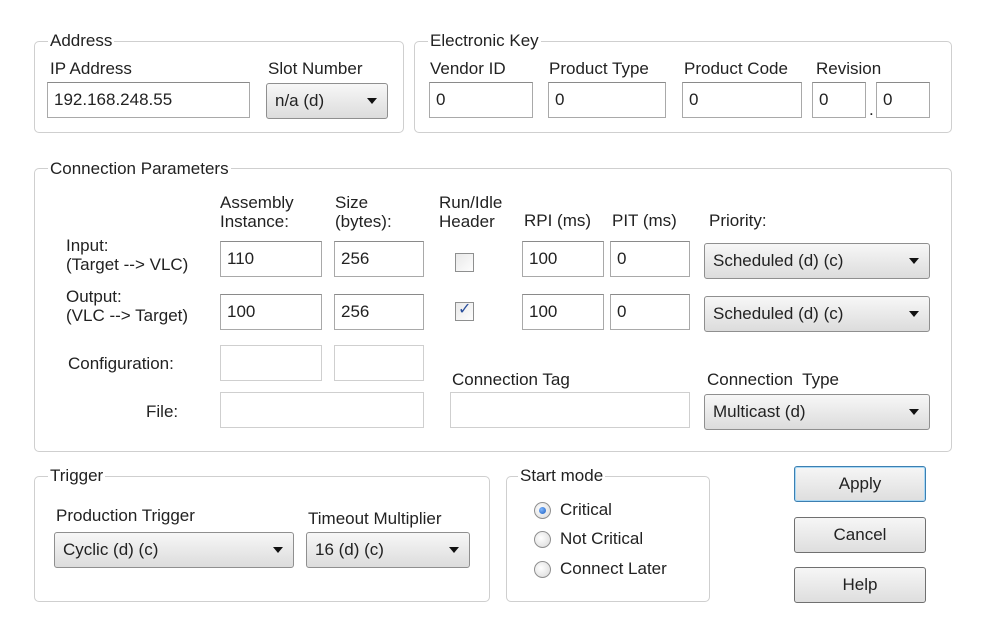 This screenshot has width=1008, height=640. What do you see at coordinates (860, 484) in the screenshot?
I see `apply-button: Apply` at bounding box center [860, 484].